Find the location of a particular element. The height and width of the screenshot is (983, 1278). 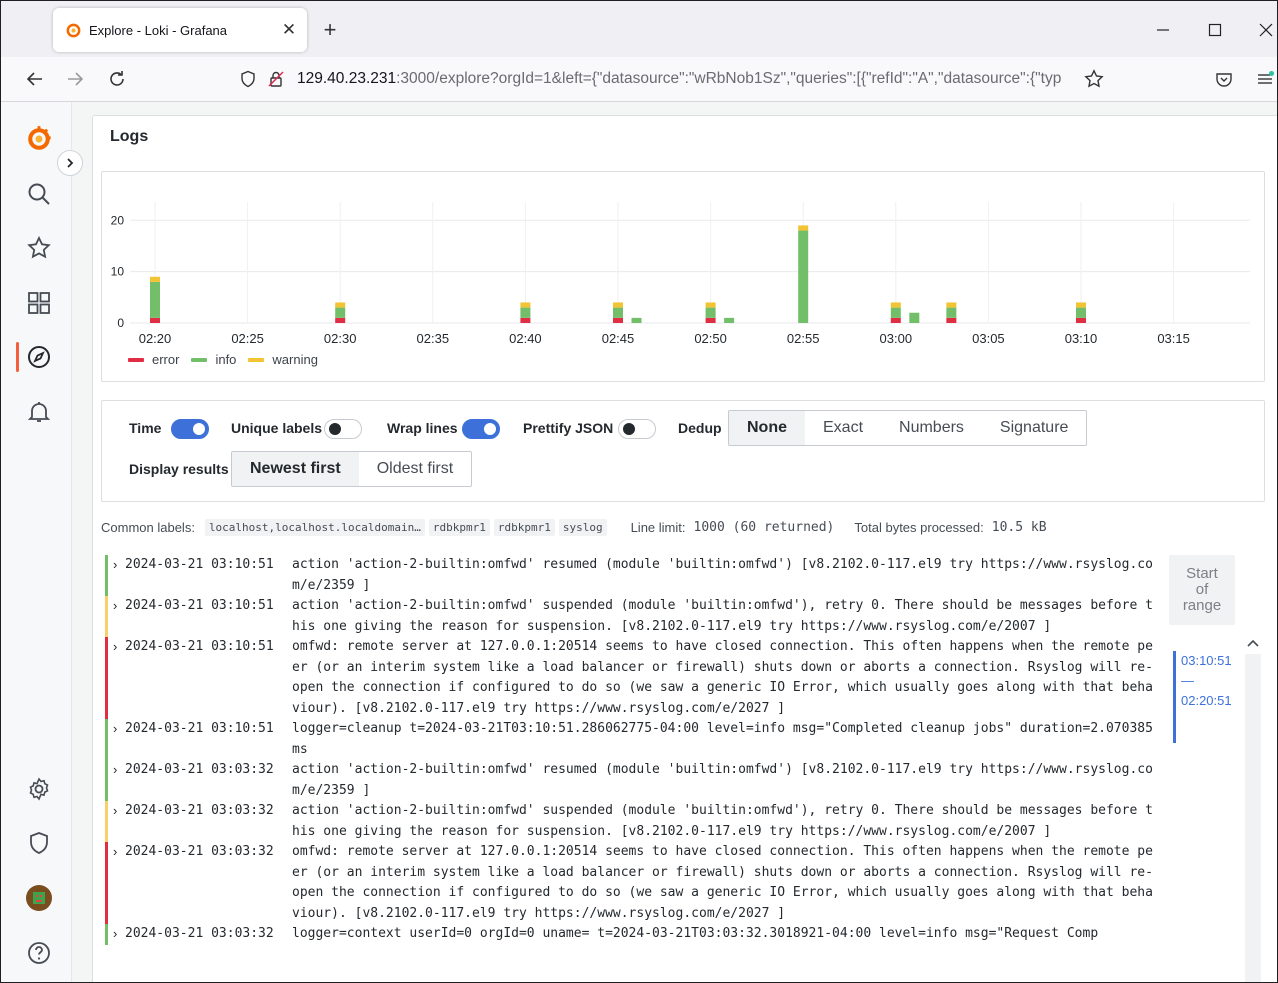

legend-item-info: info is located at coordinates (213, 359).